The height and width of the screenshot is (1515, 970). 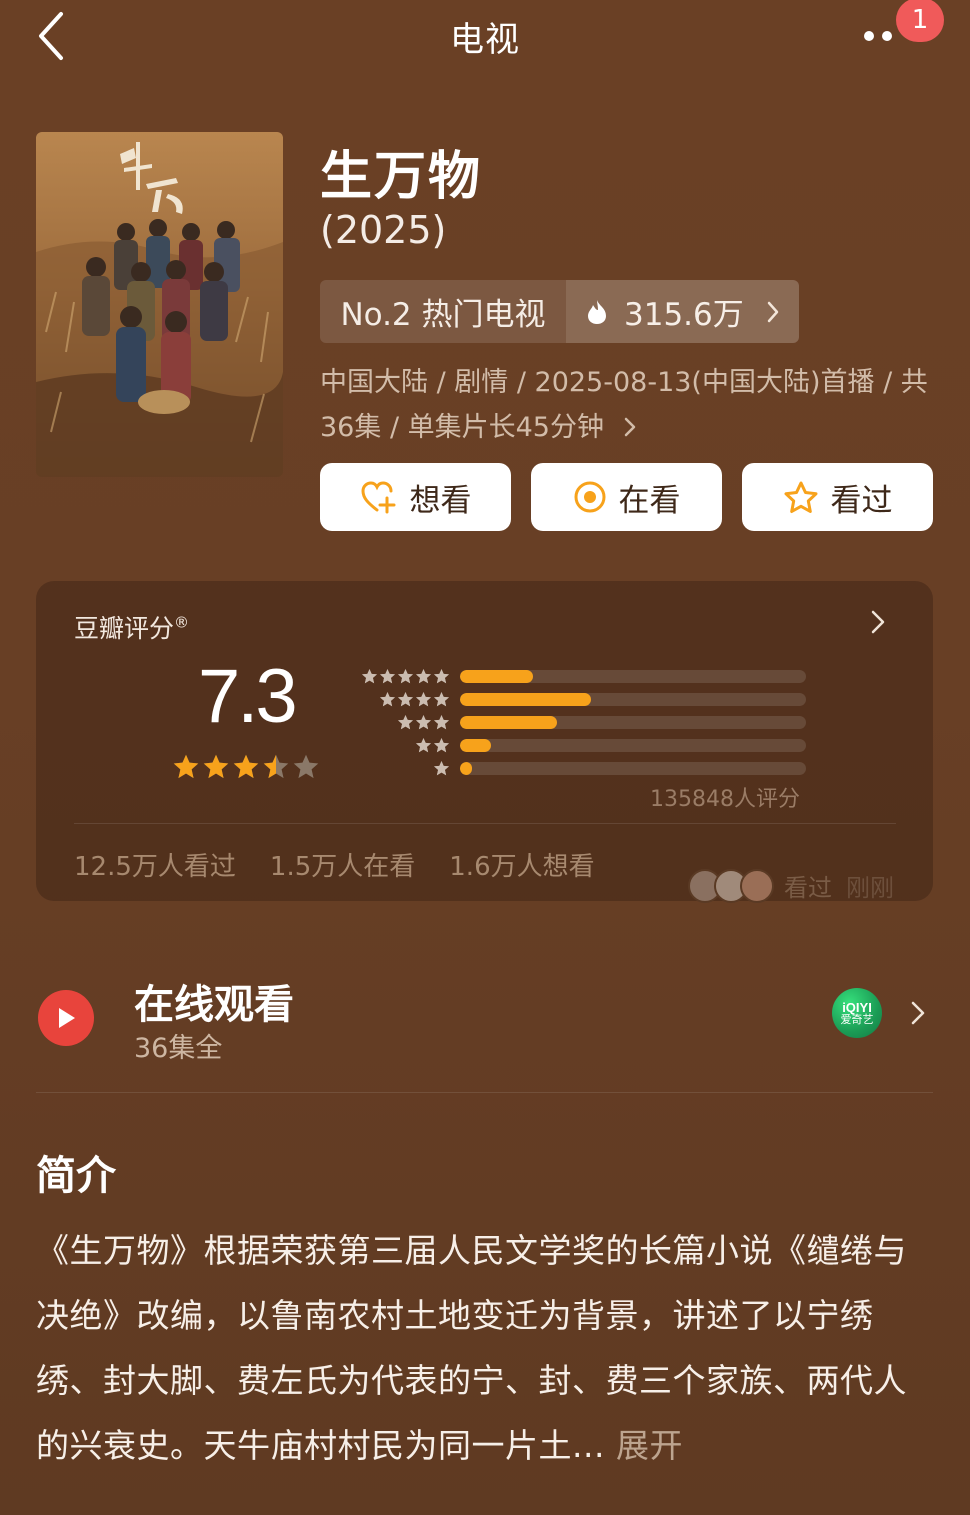 What do you see at coordinates (878, 36) in the screenshot?
I see `more-dots-icon` at bounding box center [878, 36].